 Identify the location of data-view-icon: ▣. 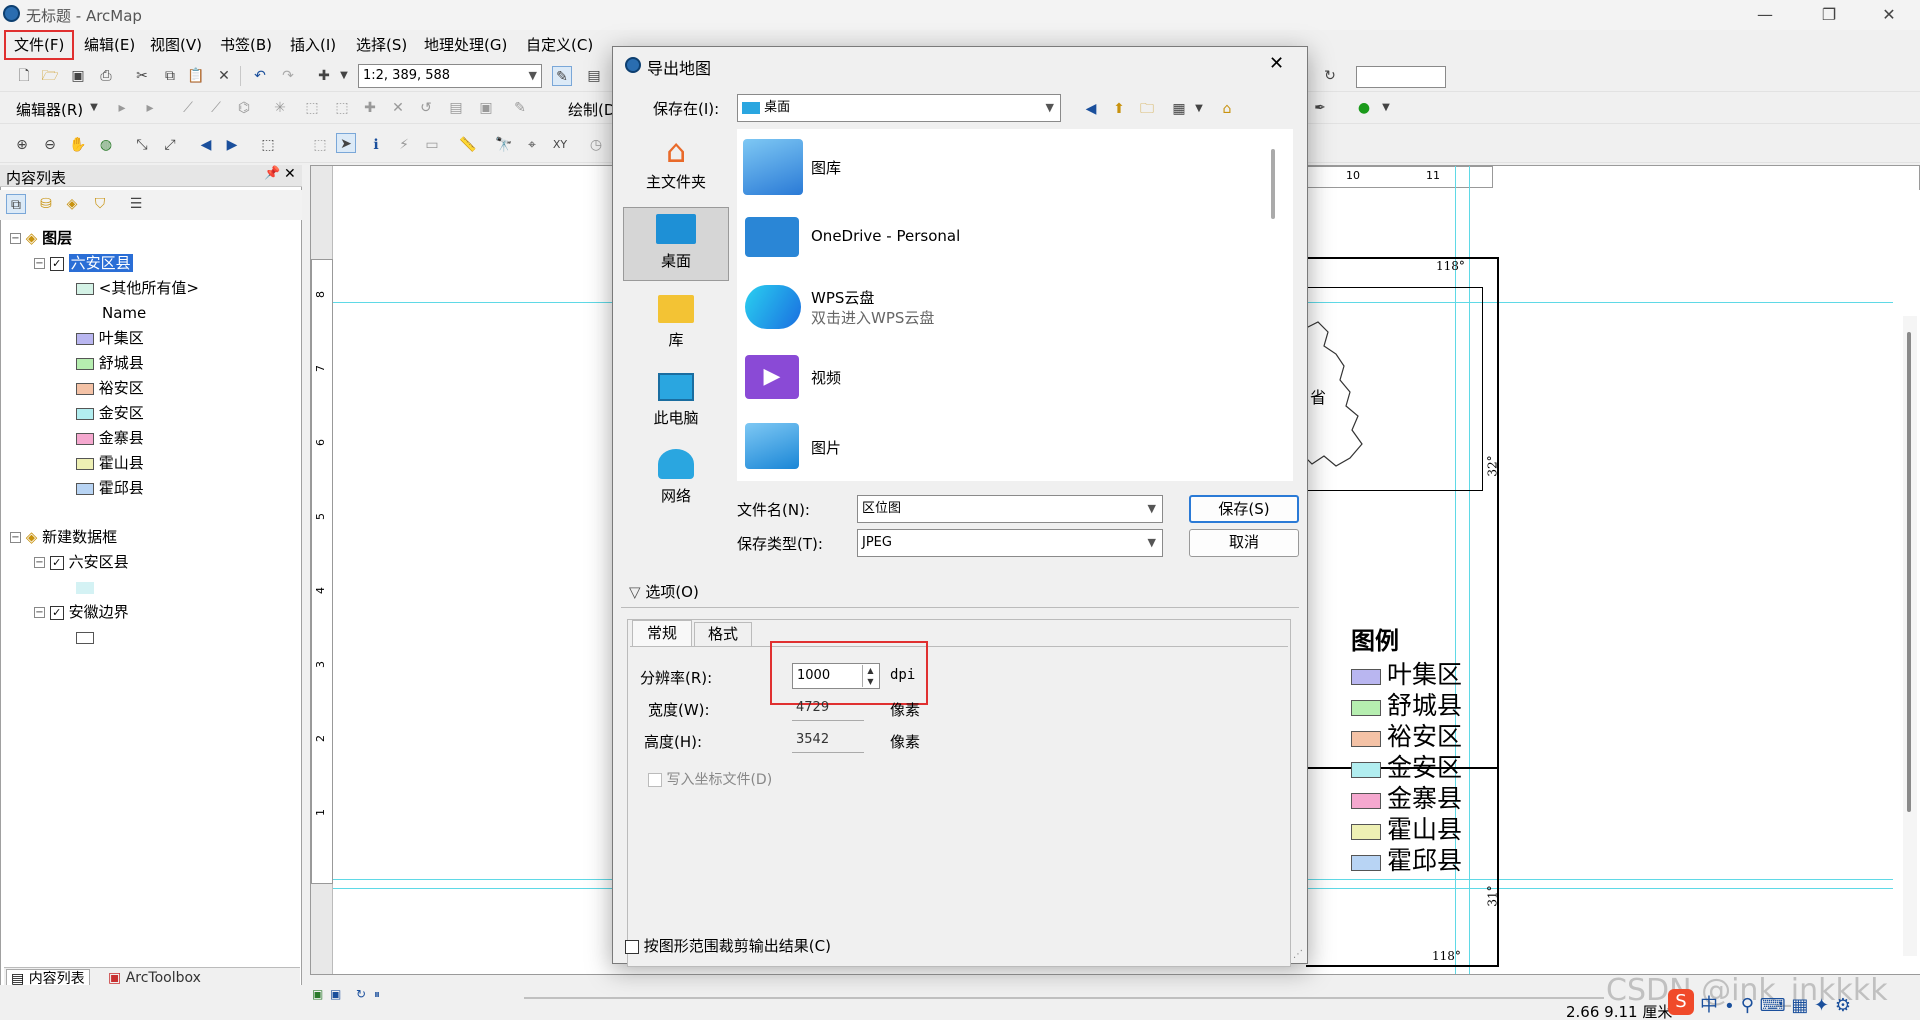
(317, 994).